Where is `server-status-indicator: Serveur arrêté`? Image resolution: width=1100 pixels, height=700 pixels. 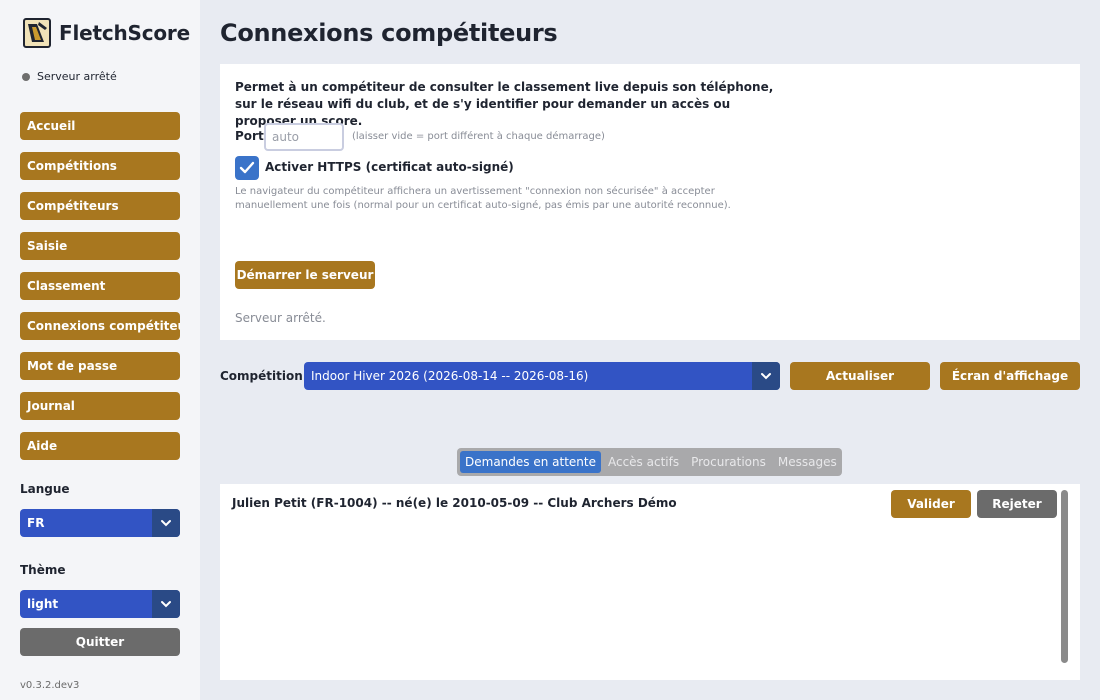
server-status-indicator: Serveur arrêté is located at coordinates (69, 76).